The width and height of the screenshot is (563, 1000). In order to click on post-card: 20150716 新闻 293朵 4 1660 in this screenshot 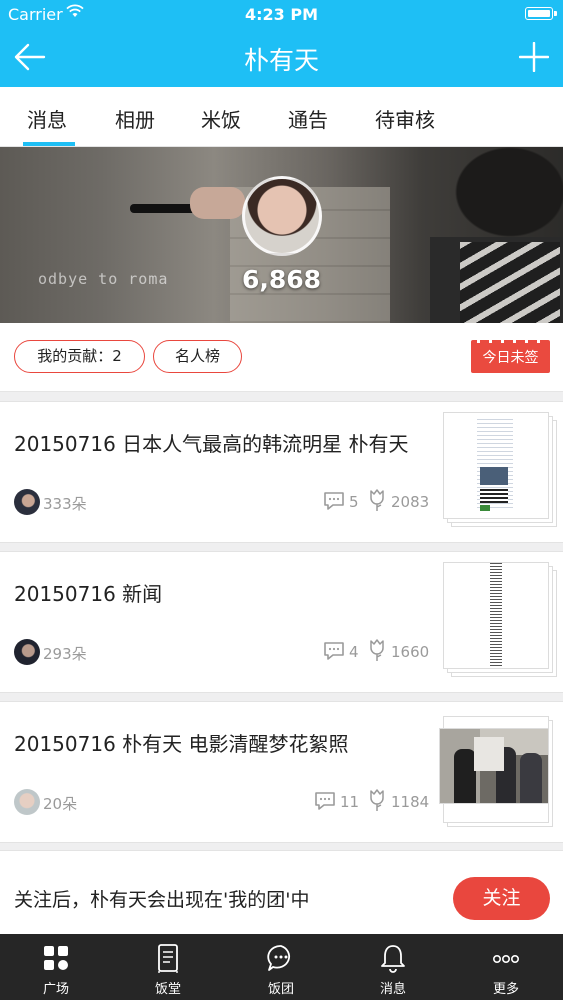, I will do `click(281, 622)`.